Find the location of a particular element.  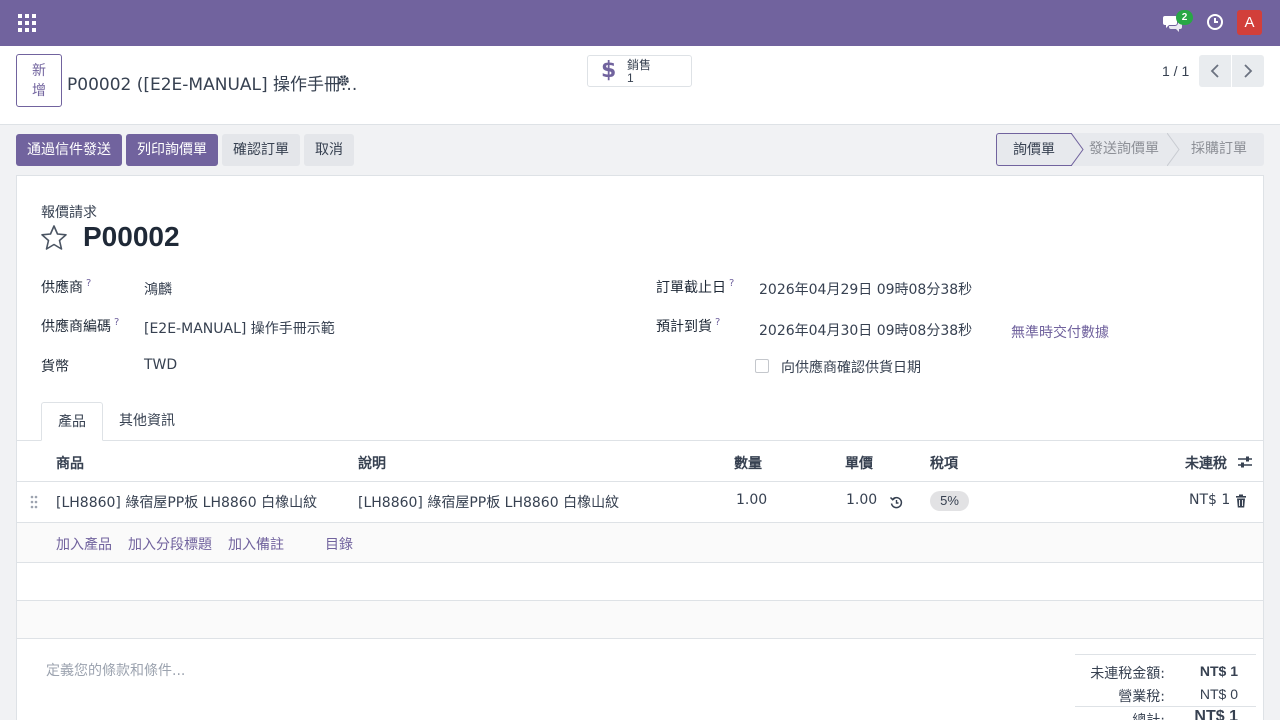

confirm-date-checkbox is located at coordinates (762, 366).